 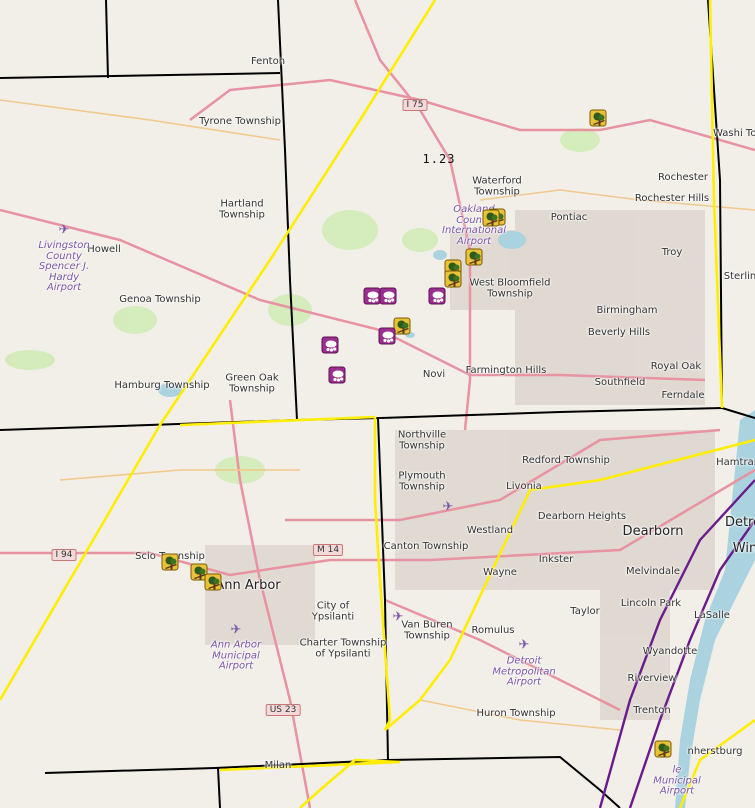 What do you see at coordinates (585, 611) in the screenshot?
I see `place-label-taylor: Taylor` at bounding box center [585, 611].